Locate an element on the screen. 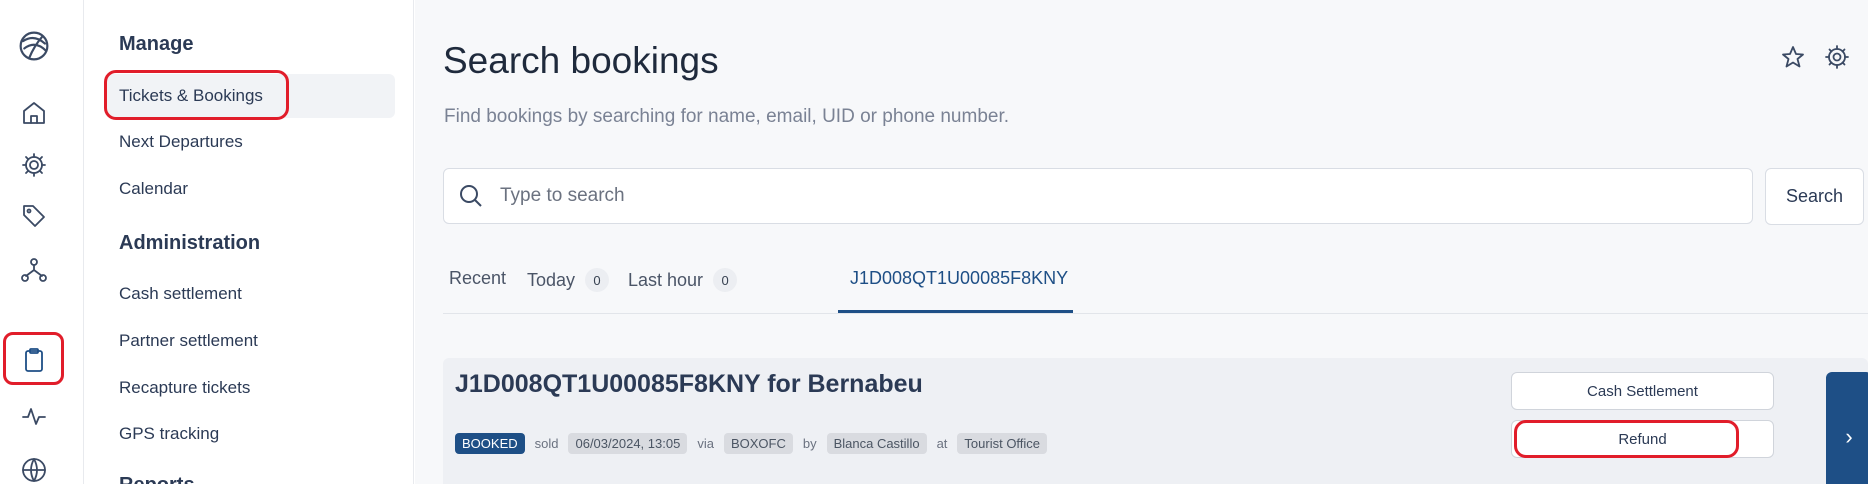  page-actions is located at coordinates (1815, 59).